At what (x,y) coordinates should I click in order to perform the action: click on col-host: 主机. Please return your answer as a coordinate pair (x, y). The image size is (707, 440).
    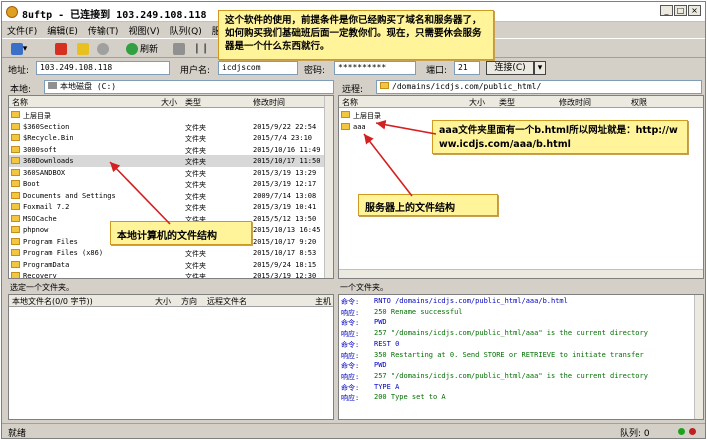
    Looking at the image, I should click on (323, 301).